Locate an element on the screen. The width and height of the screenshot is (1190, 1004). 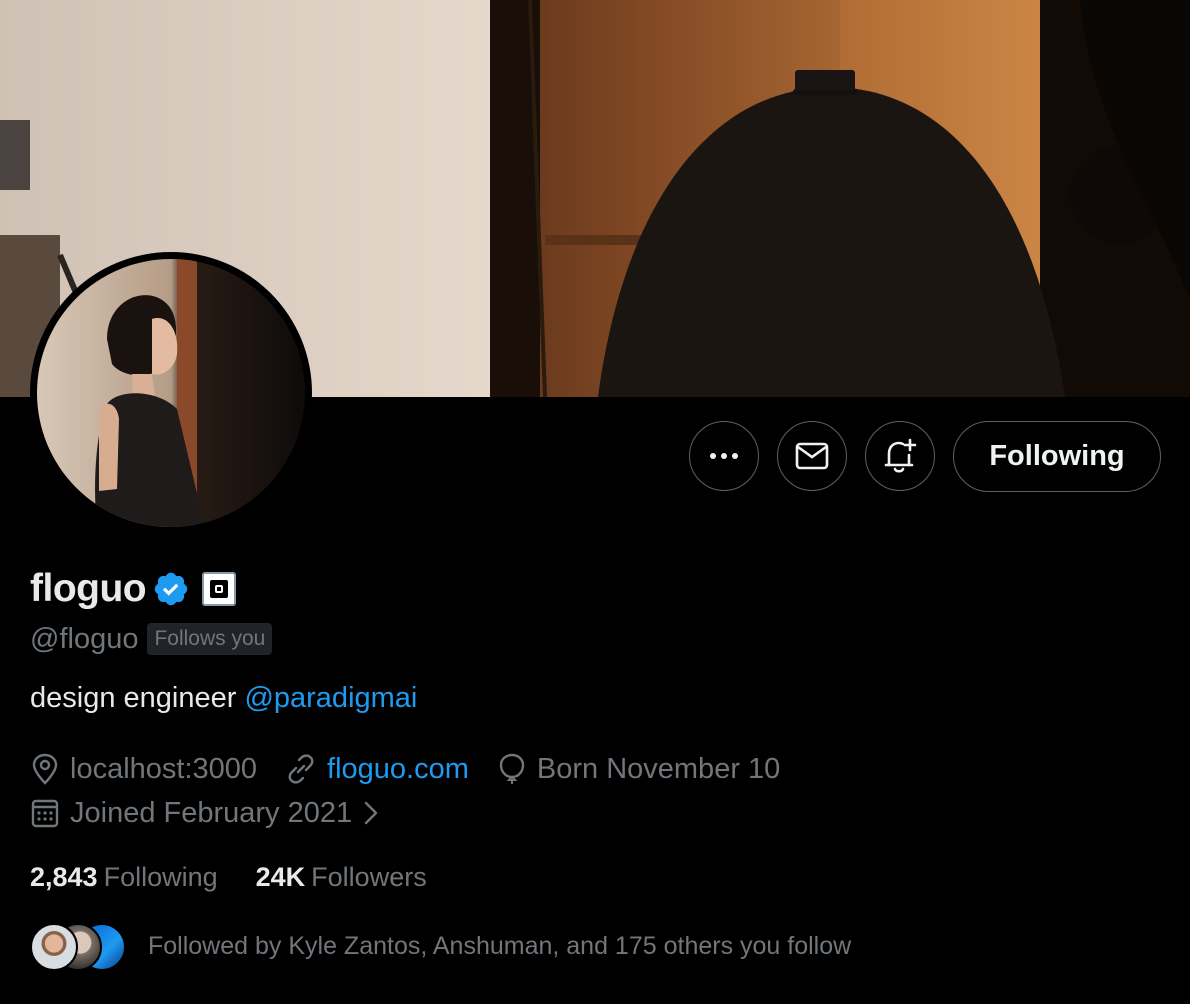
more-icon is located at coordinates (724, 456).